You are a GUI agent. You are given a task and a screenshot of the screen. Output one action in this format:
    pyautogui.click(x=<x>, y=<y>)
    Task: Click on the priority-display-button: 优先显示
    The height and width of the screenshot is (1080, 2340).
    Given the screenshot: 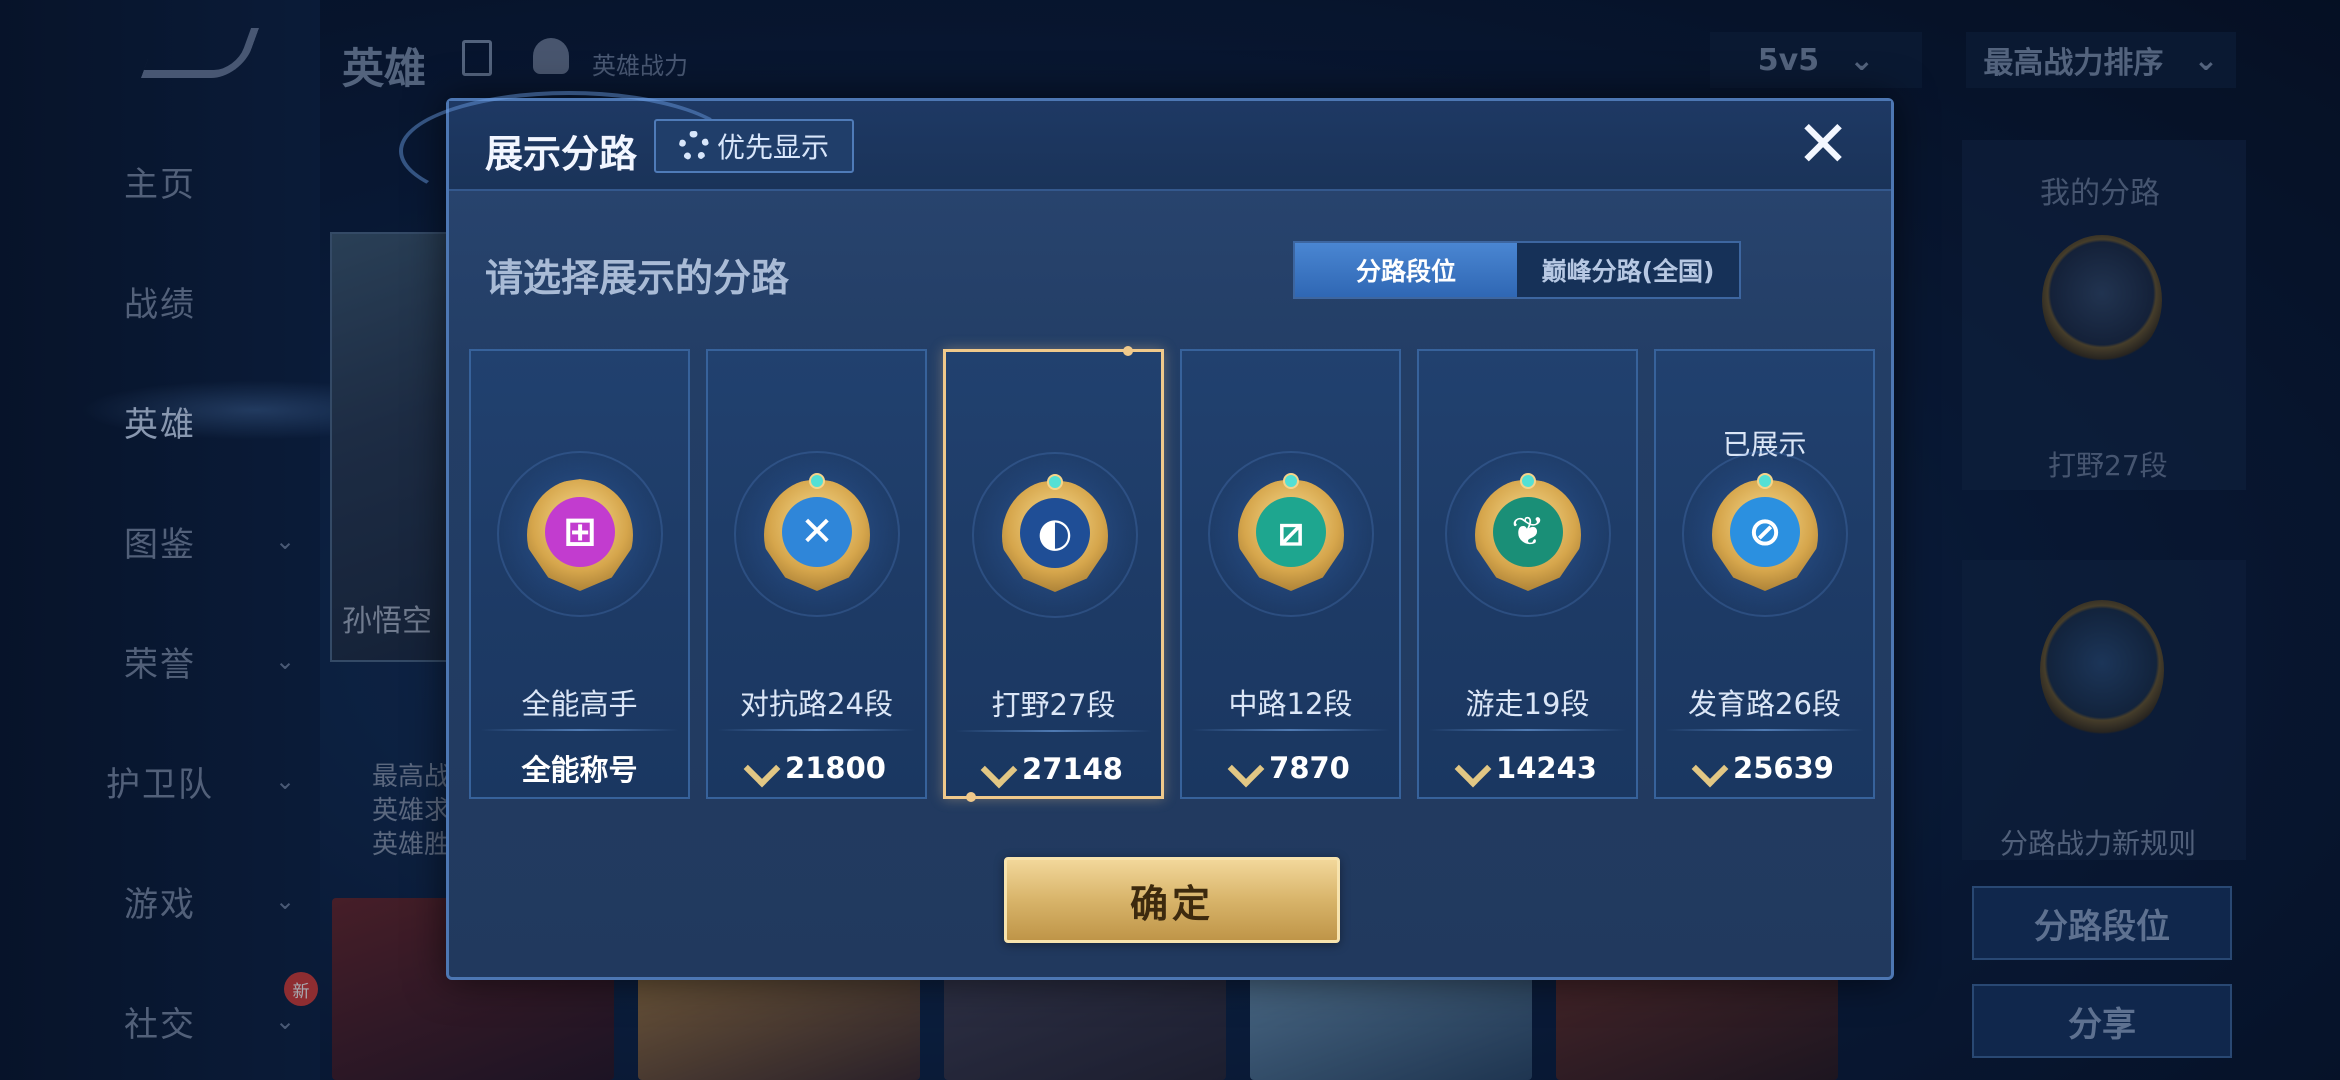 What is the action you would take?
    pyautogui.click(x=754, y=146)
    